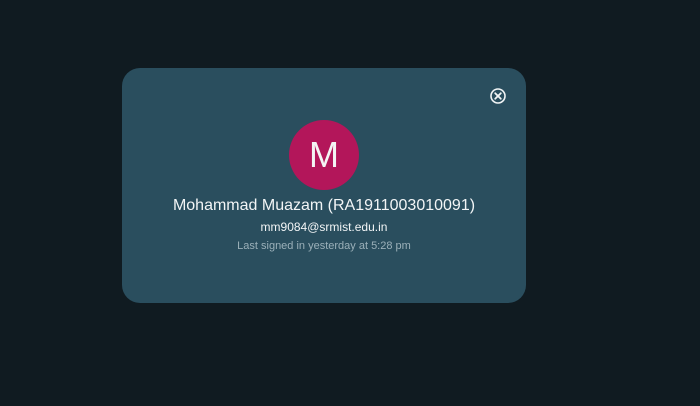  I want to click on last-signed-in-text: Last signed in yesterday at 5:28 pm, so click(324, 246).